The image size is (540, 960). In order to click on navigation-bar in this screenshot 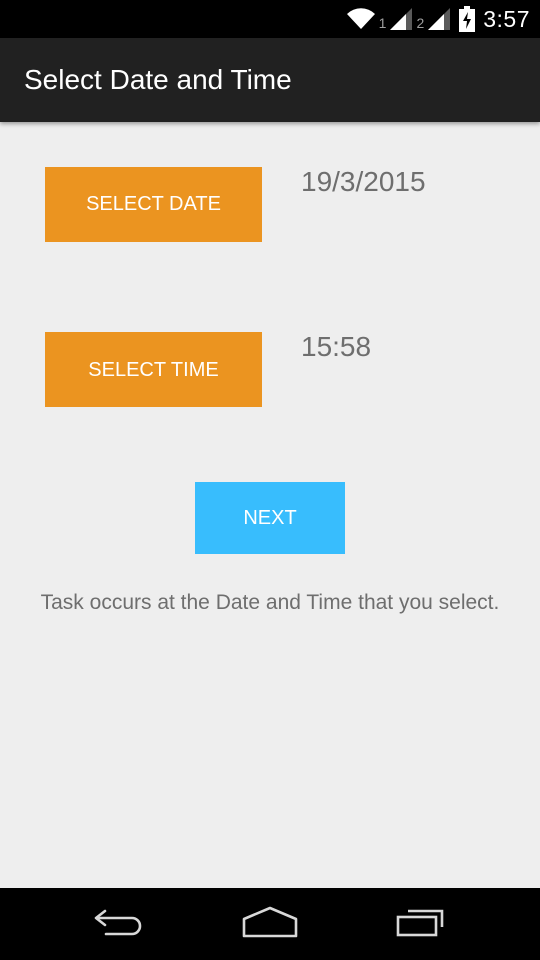, I will do `click(270, 924)`.